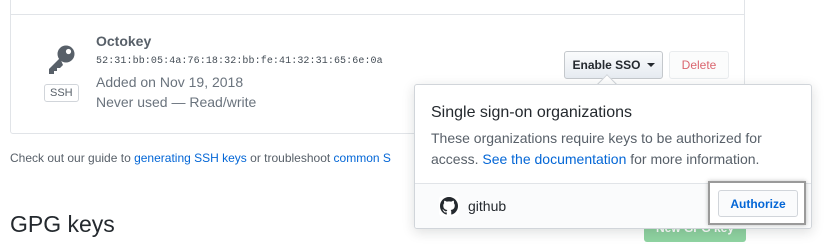  What do you see at coordinates (62, 224) in the screenshot?
I see `gpg-keys-heading: GPG keys` at bounding box center [62, 224].